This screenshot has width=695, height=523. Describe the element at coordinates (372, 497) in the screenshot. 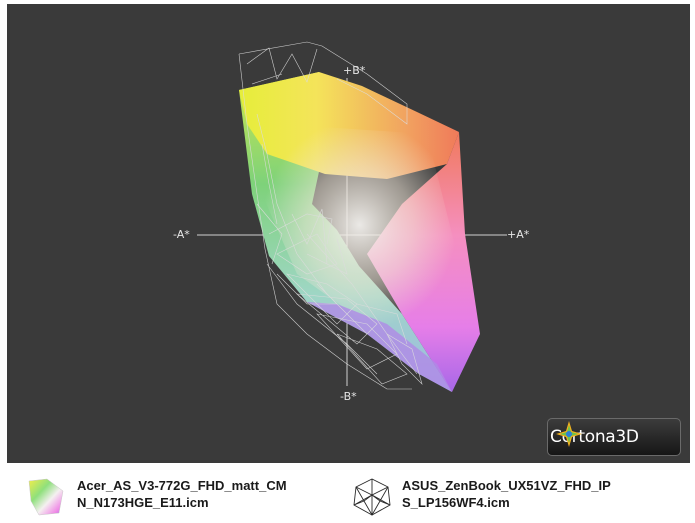

I see `wireframe-gamut-icon` at that location.